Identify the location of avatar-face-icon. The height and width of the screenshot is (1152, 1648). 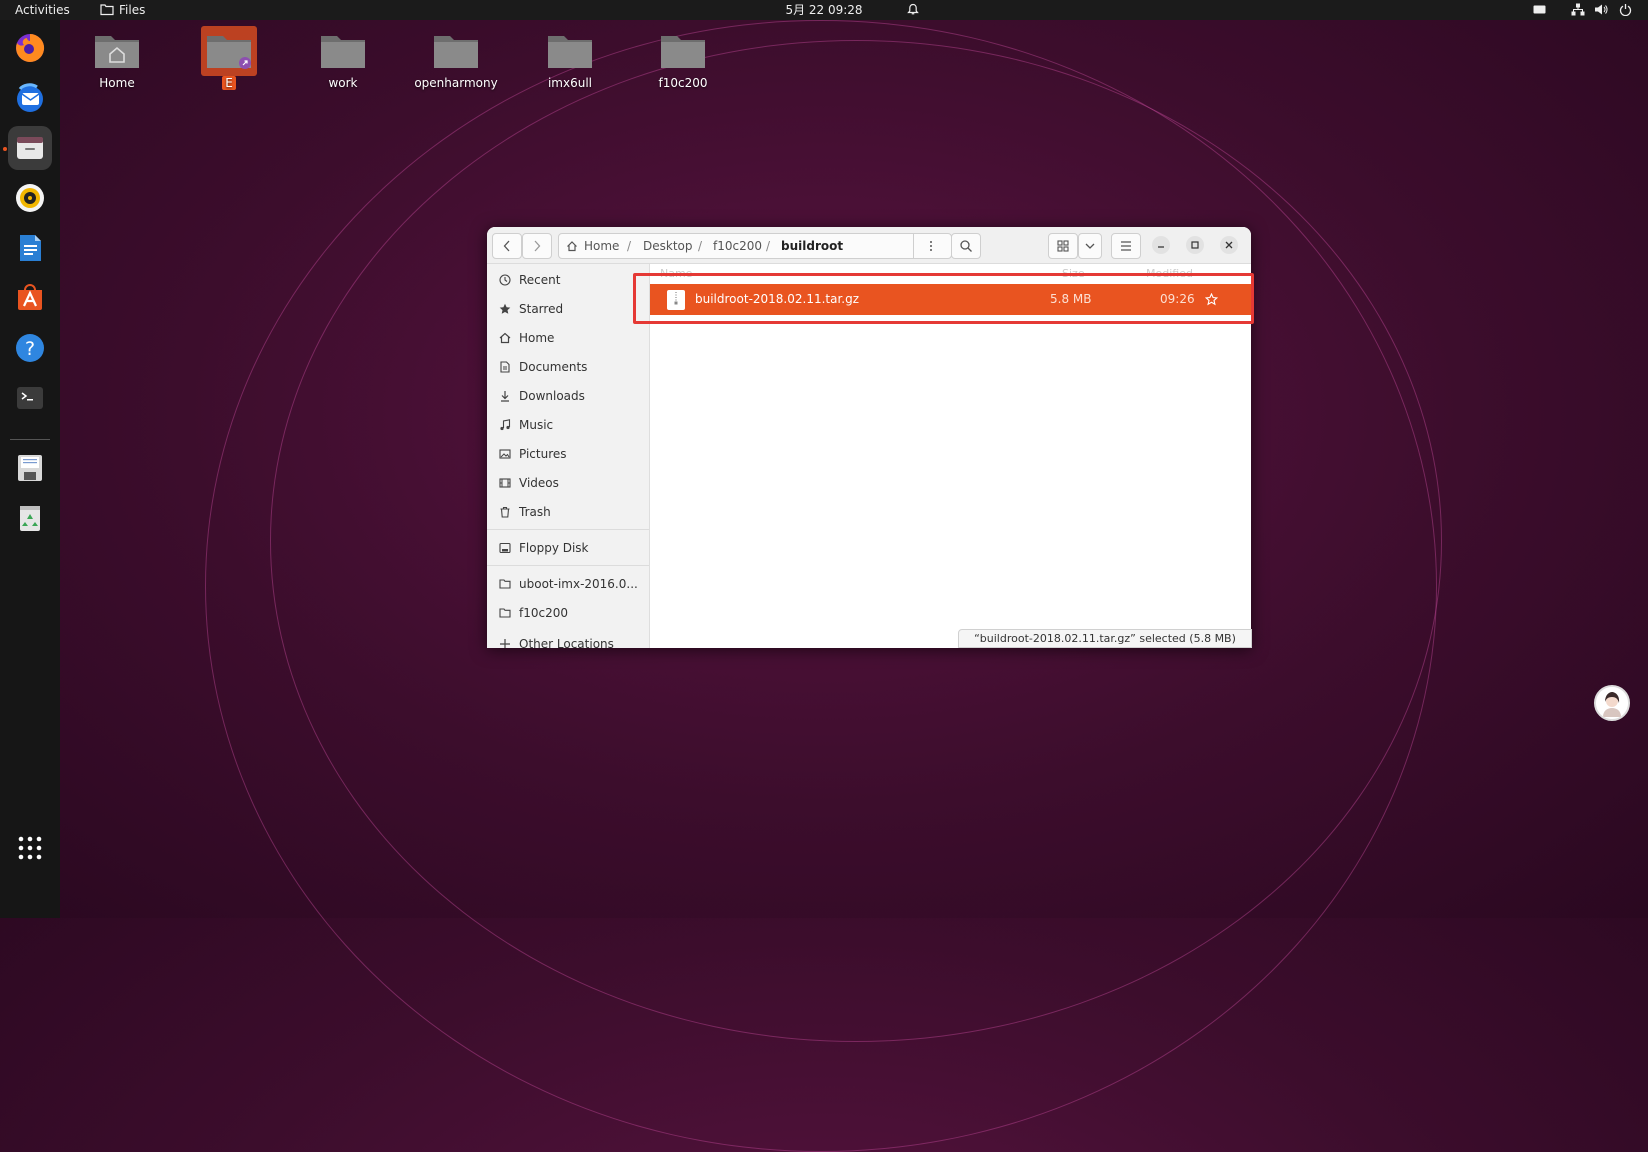
(1612, 703).